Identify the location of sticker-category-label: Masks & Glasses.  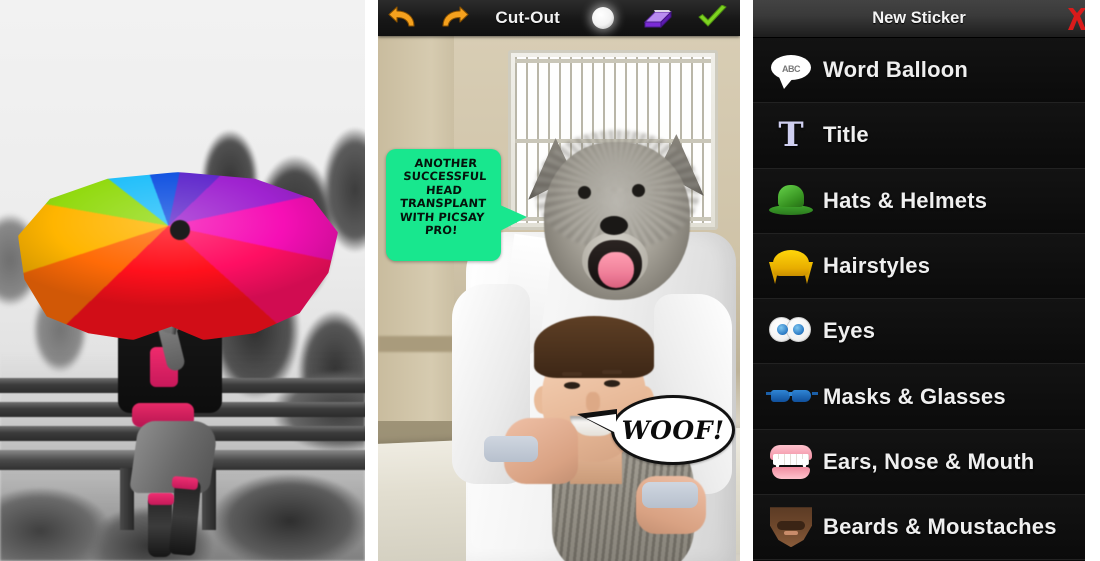
(914, 396).